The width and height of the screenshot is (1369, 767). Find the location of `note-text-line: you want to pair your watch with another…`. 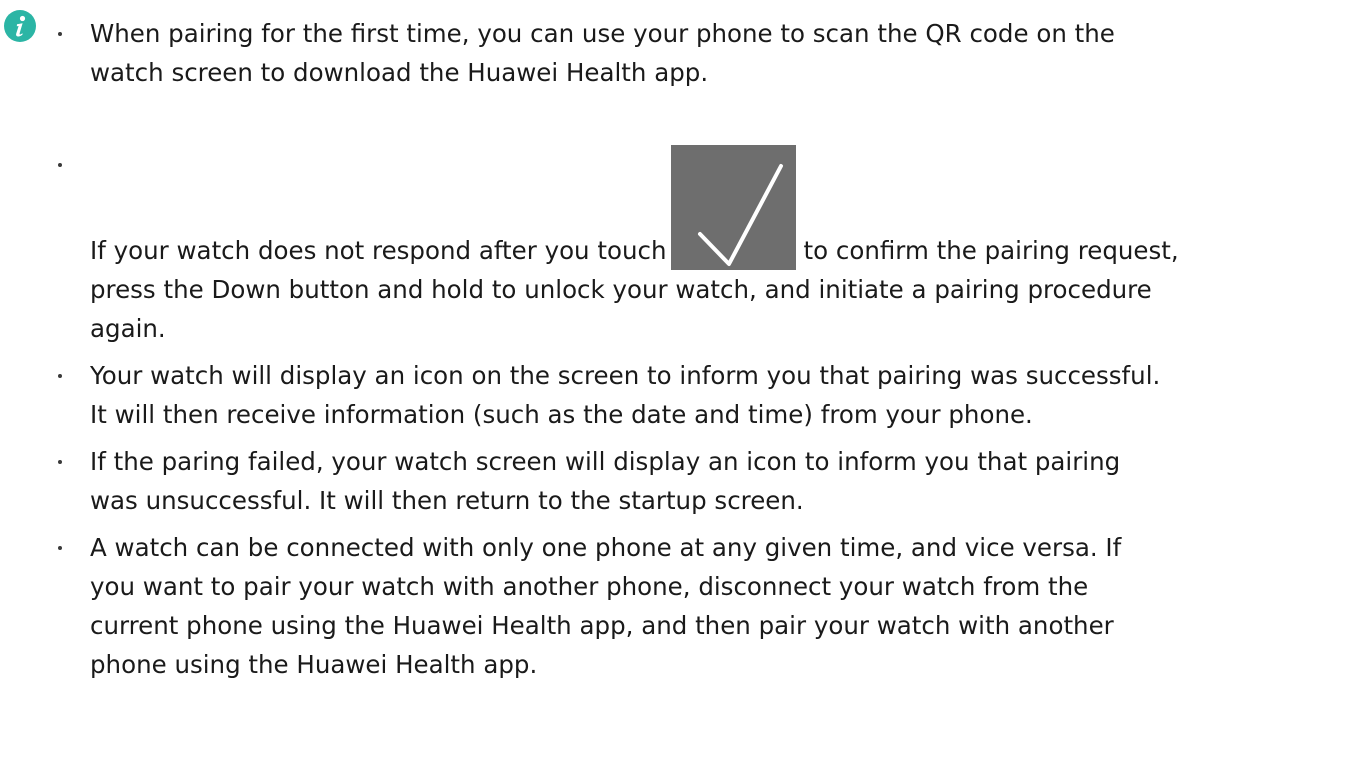

note-text-line: you want to pair your watch with another… is located at coordinates (589, 586).